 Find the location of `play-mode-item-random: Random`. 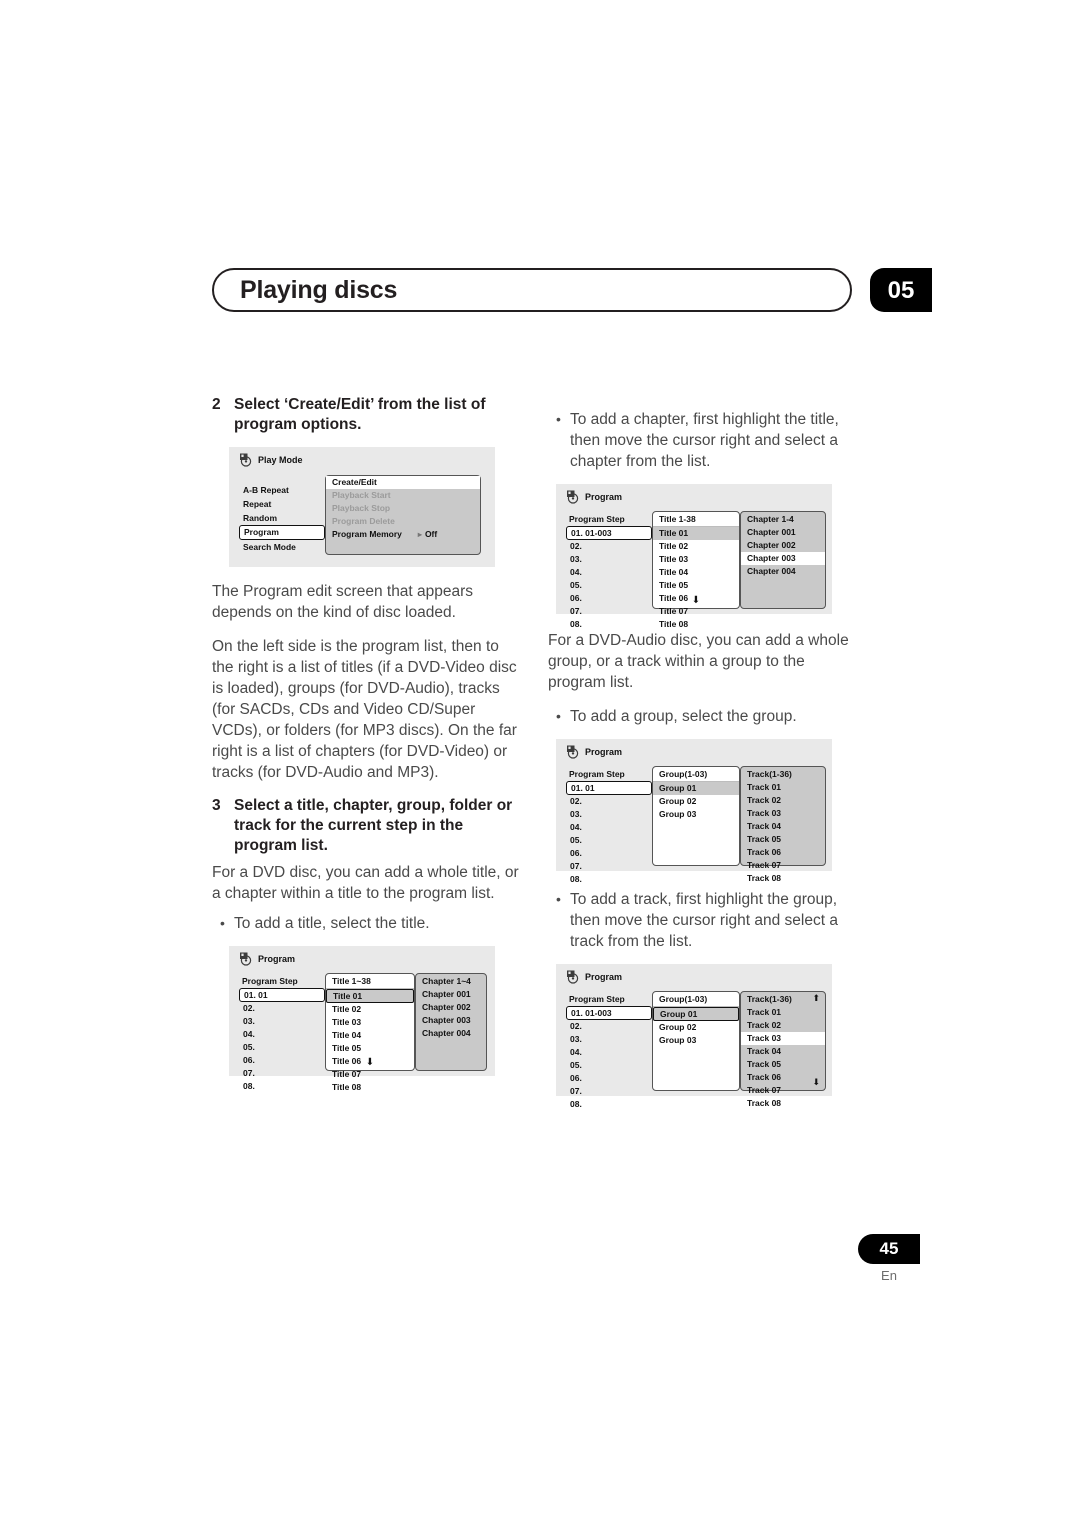

play-mode-item-random: Random is located at coordinates (282, 518).